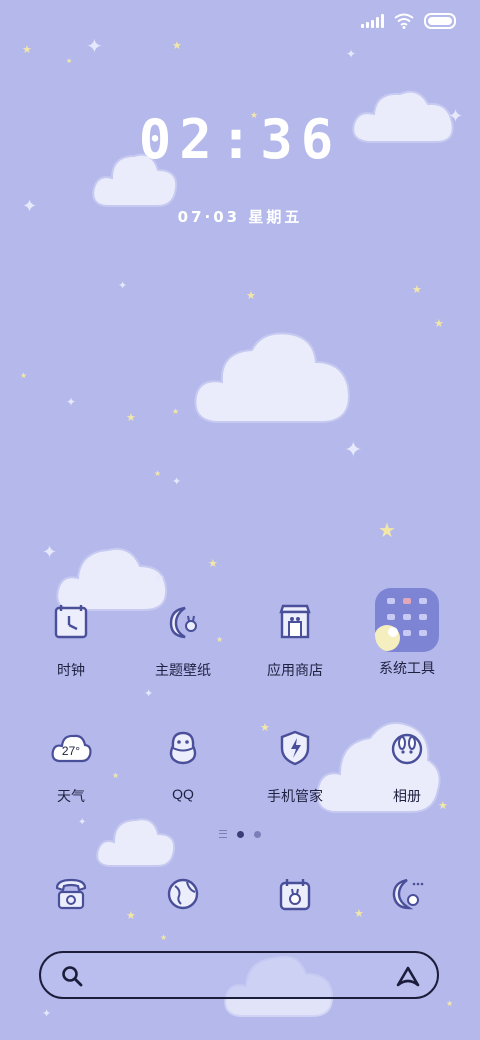 The height and width of the screenshot is (1040, 480). What do you see at coordinates (272, 377) in the screenshot?
I see `cloud-decoration` at bounding box center [272, 377].